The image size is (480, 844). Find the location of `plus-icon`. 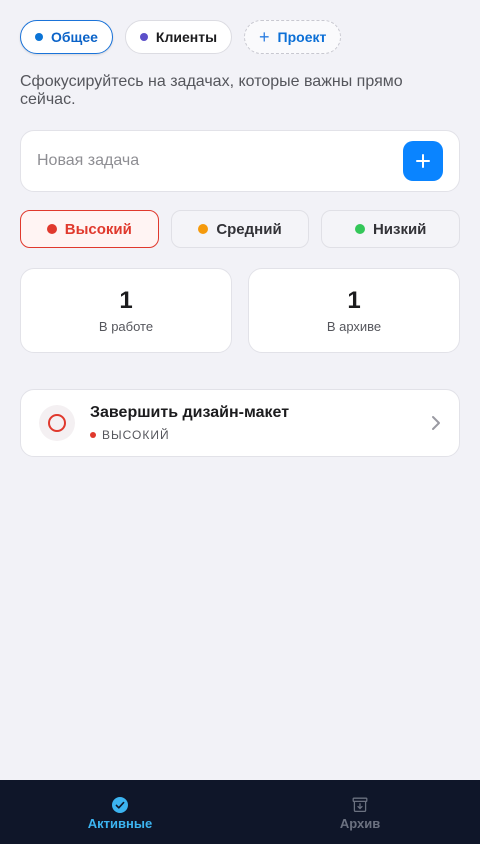

plus-icon is located at coordinates (423, 161).